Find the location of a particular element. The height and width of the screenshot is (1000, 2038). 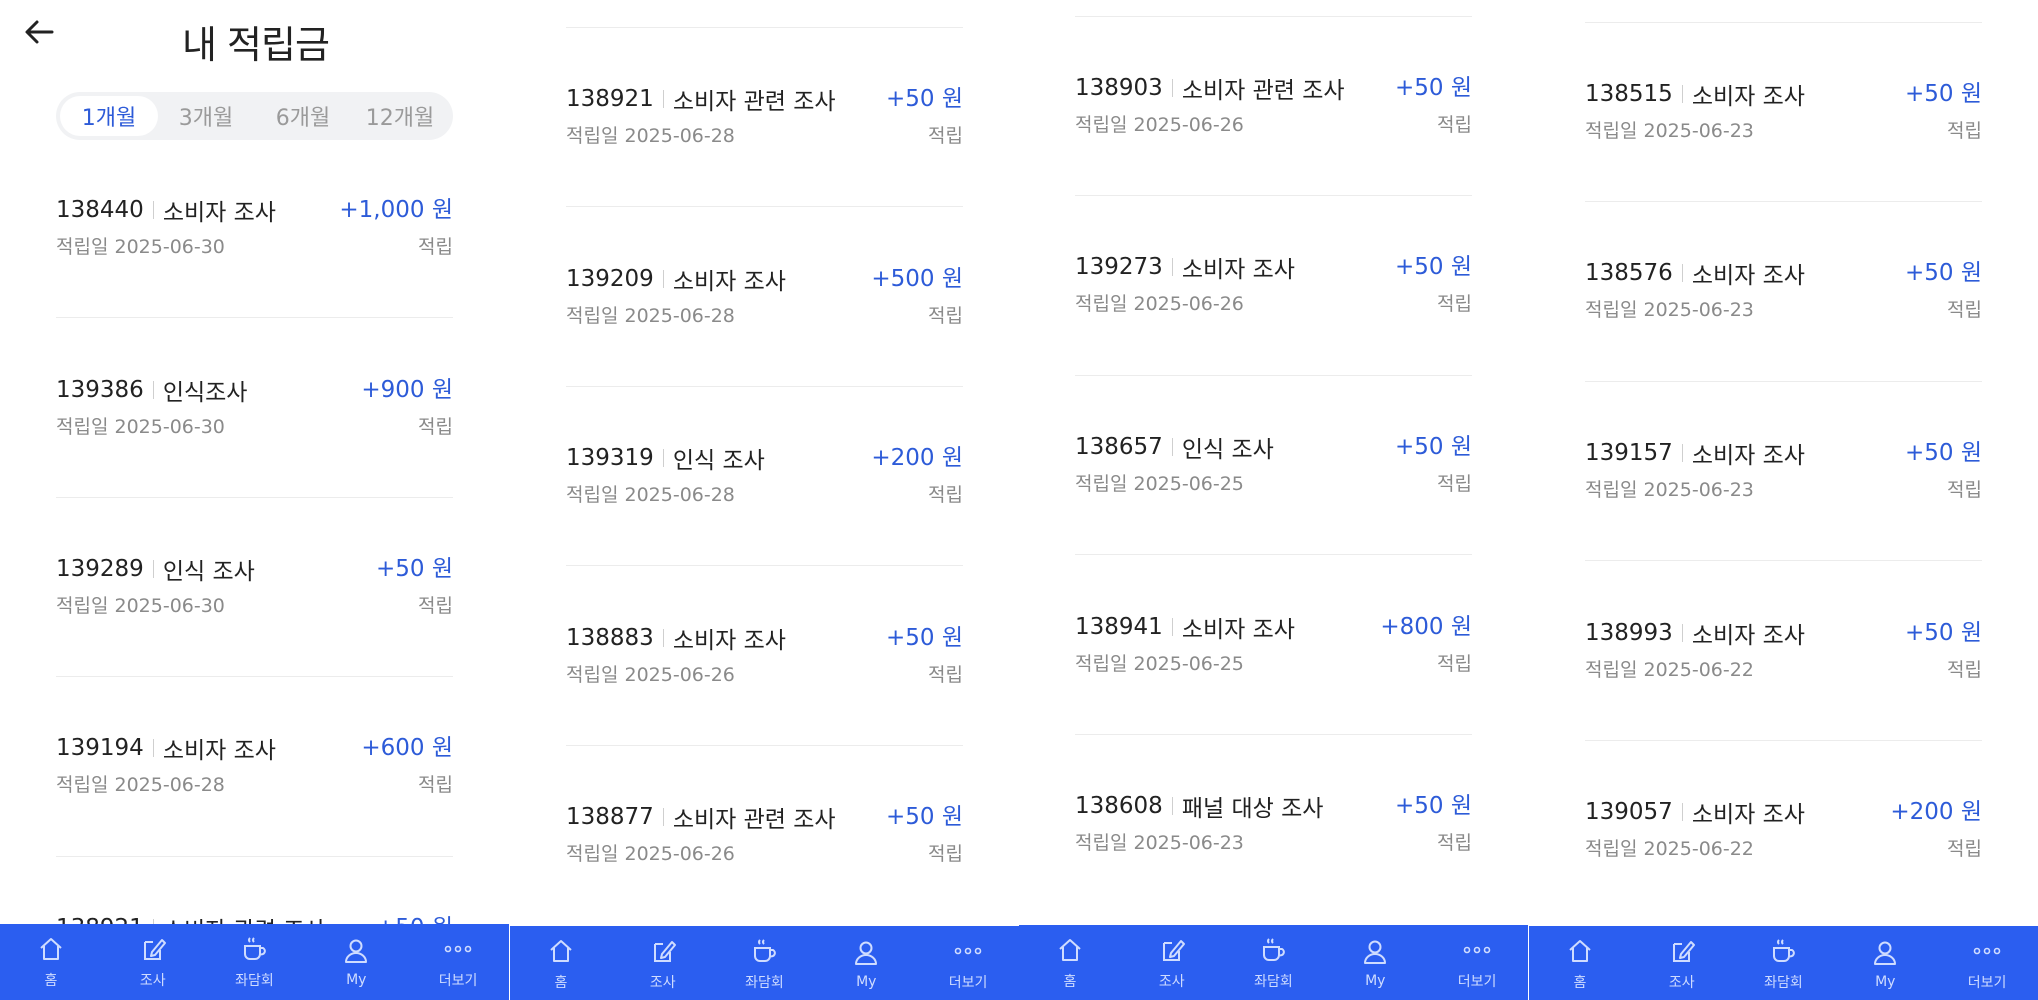

home-icon is located at coordinates (1070, 950).